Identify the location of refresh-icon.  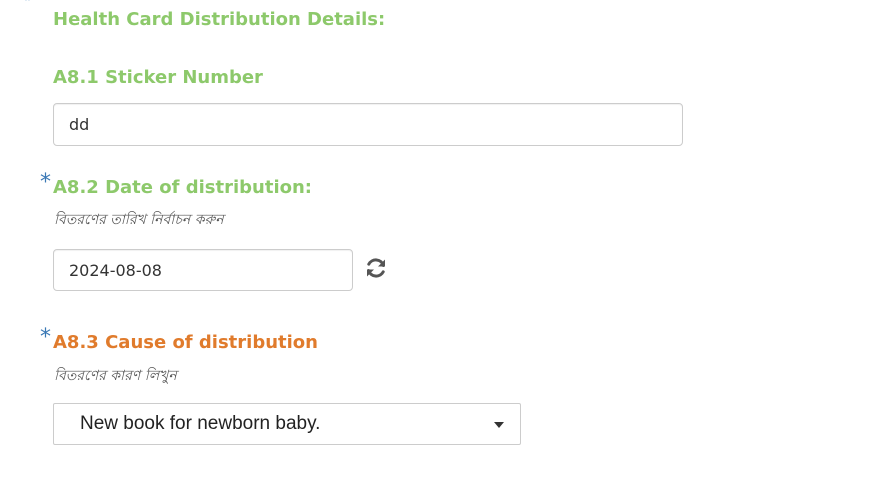
(376, 268).